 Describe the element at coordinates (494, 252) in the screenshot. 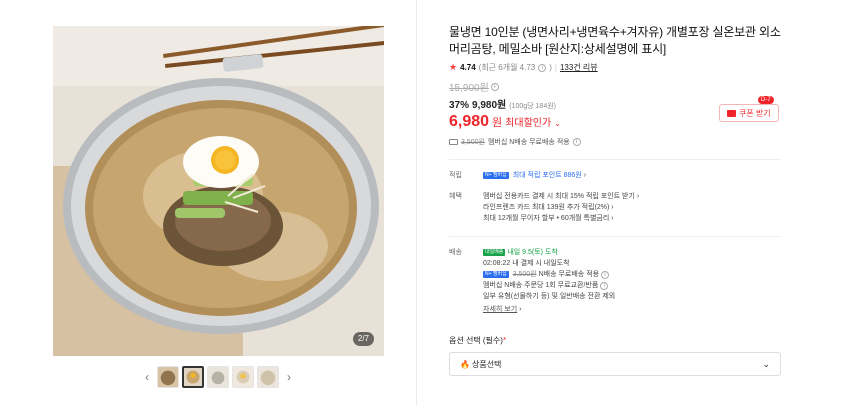

I see `next-day-badge: 내일배송` at that location.